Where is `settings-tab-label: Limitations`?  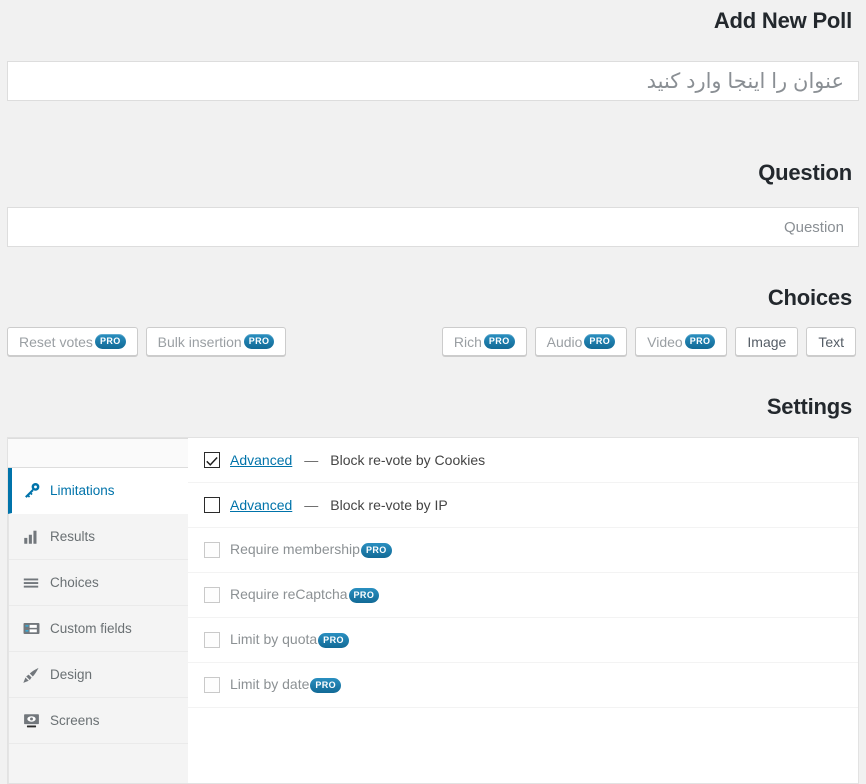
settings-tab-label: Limitations is located at coordinates (82, 490).